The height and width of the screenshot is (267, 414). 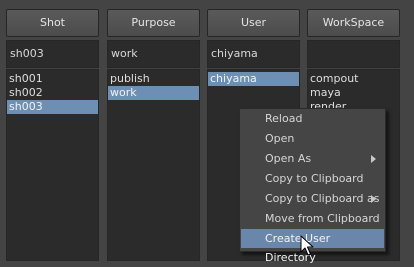 I want to click on filter-field-workspace, so click(x=353, y=54).